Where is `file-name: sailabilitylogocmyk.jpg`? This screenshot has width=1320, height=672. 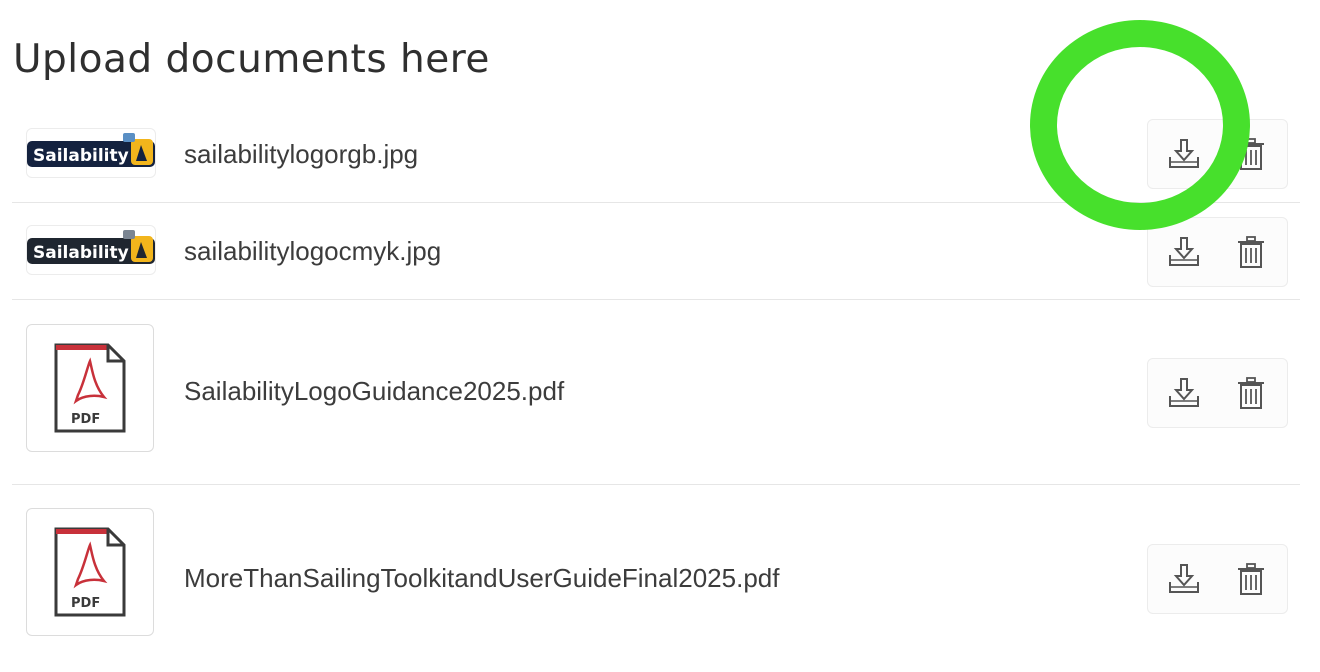
file-name: sailabilitylogocmyk.jpg is located at coordinates (312, 251).